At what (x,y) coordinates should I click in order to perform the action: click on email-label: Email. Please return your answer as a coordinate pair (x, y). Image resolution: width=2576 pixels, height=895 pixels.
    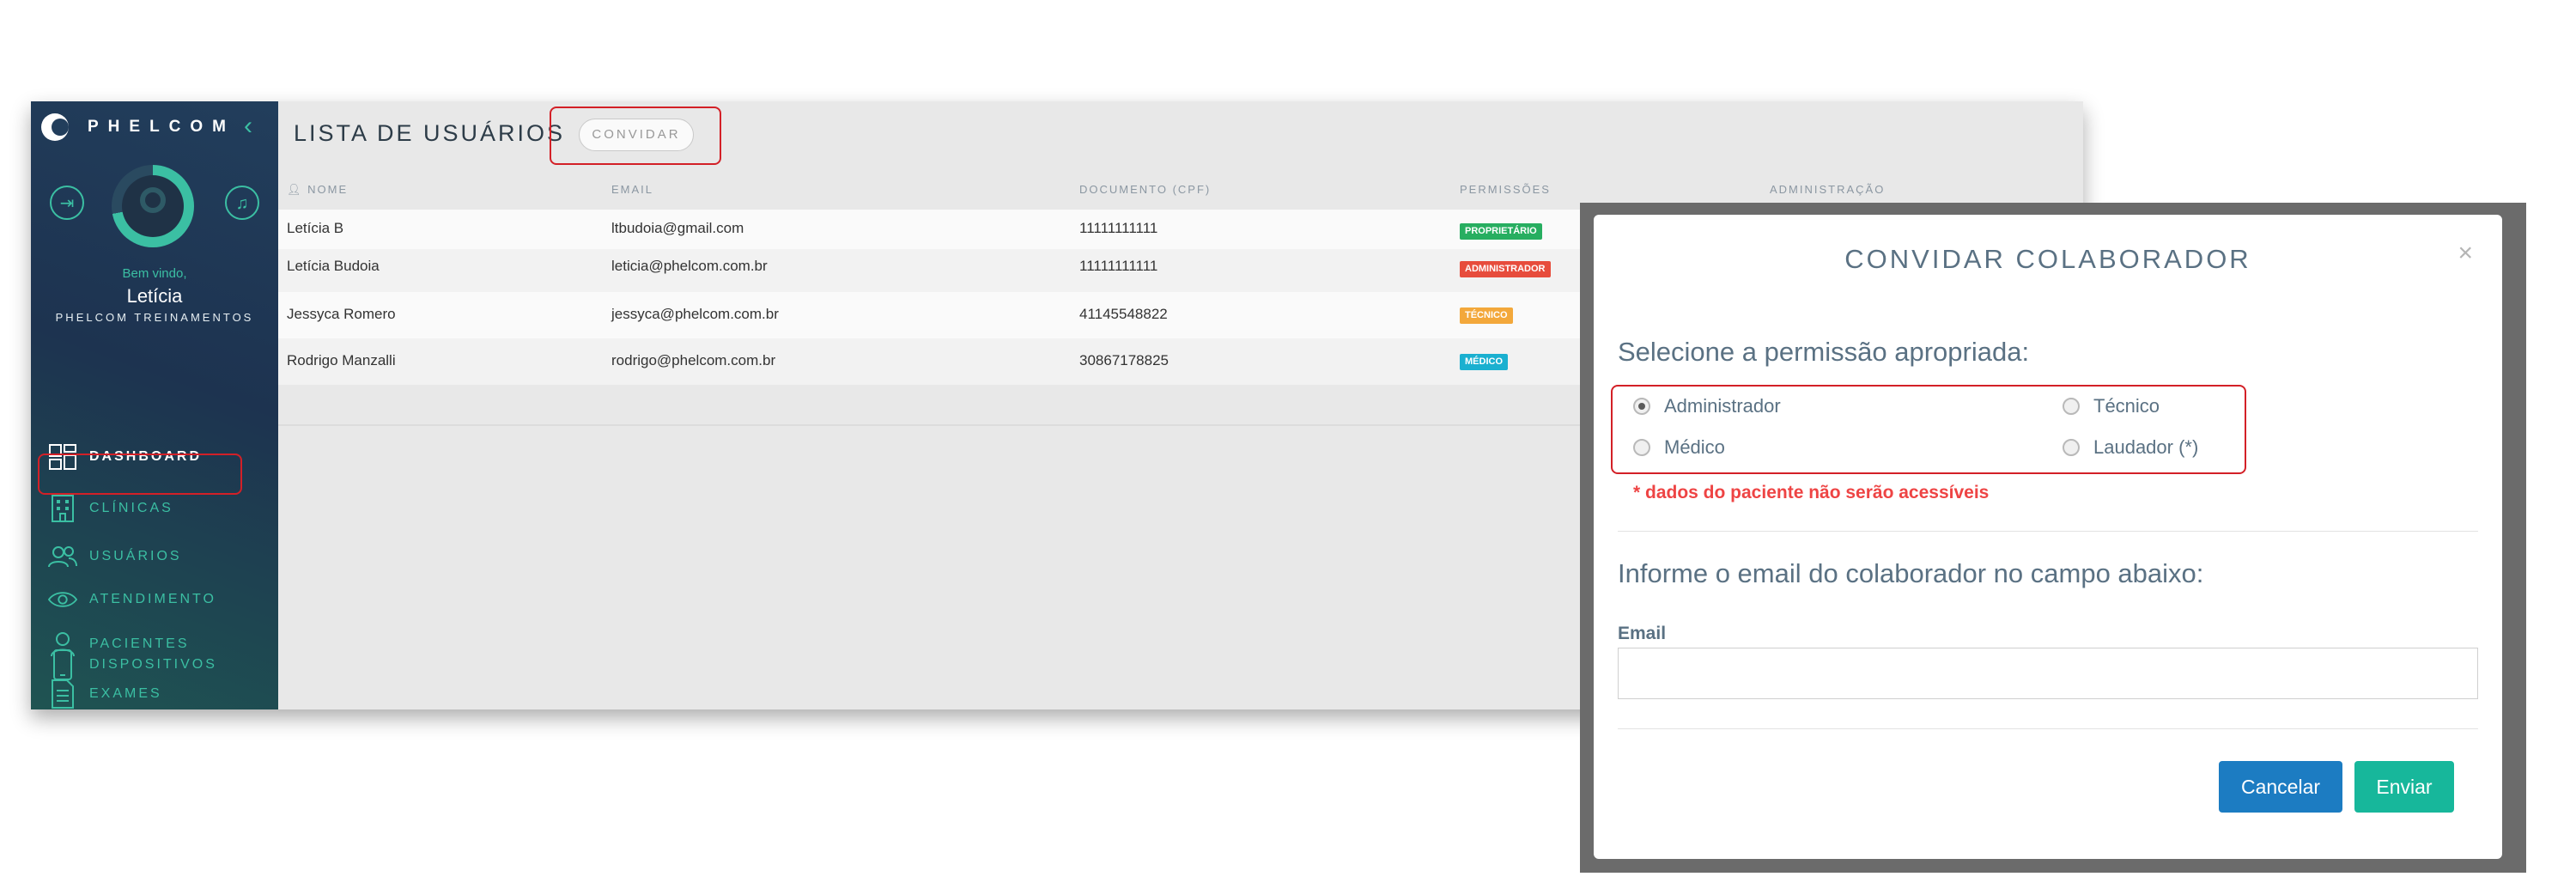
    Looking at the image, I should click on (1642, 633).